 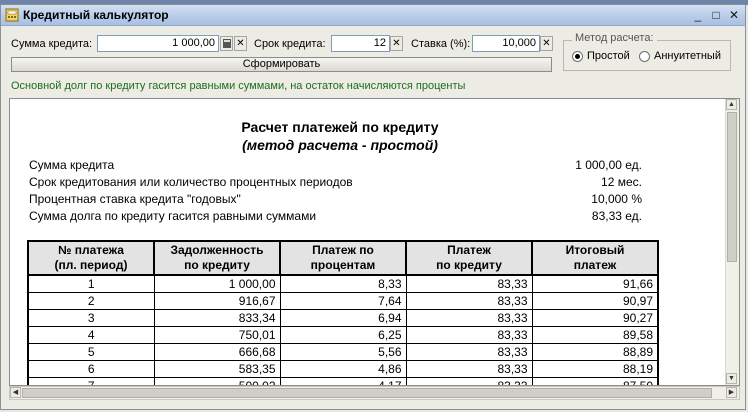 I want to click on cell-debt: 1 000,00, so click(x=217, y=283).